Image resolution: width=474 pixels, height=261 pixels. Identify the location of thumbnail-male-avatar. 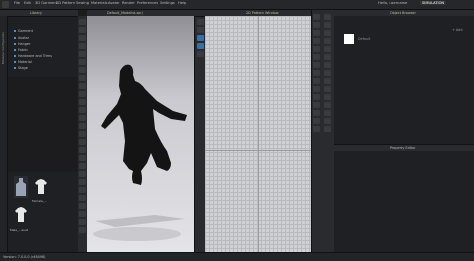
(21, 215).